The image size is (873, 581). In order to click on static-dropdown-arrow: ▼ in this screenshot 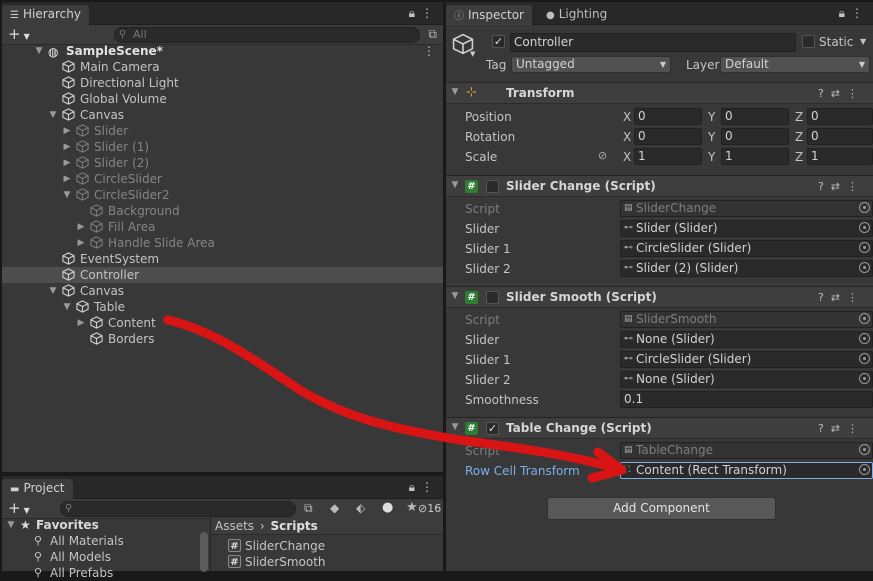, I will do `click(863, 41)`.